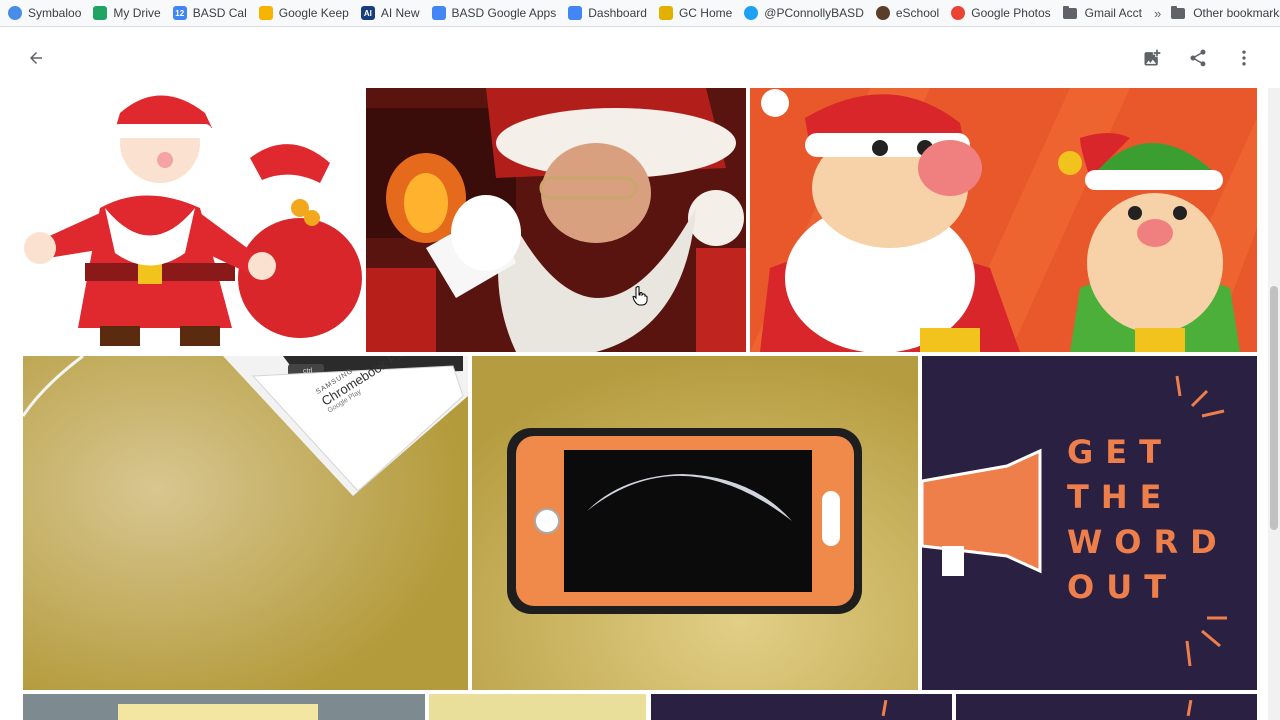 The image size is (1280, 720). What do you see at coordinates (640, 296) in the screenshot?
I see `hand-cursor-icon` at bounding box center [640, 296].